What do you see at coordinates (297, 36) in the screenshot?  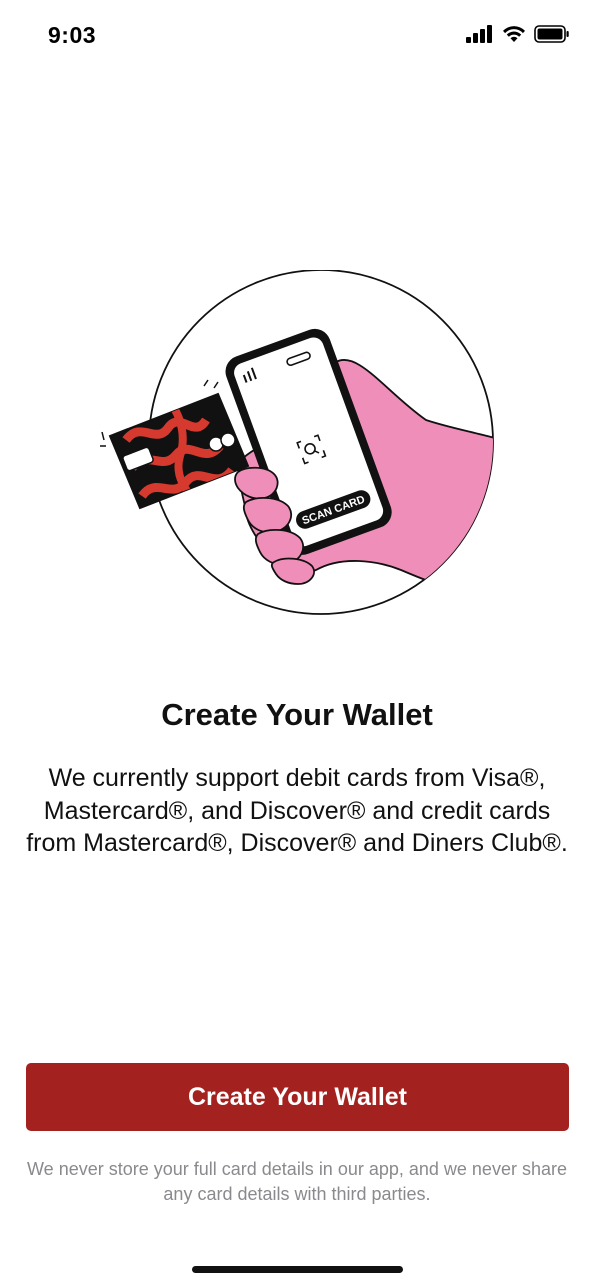 I see `status-bar: 9:03` at bounding box center [297, 36].